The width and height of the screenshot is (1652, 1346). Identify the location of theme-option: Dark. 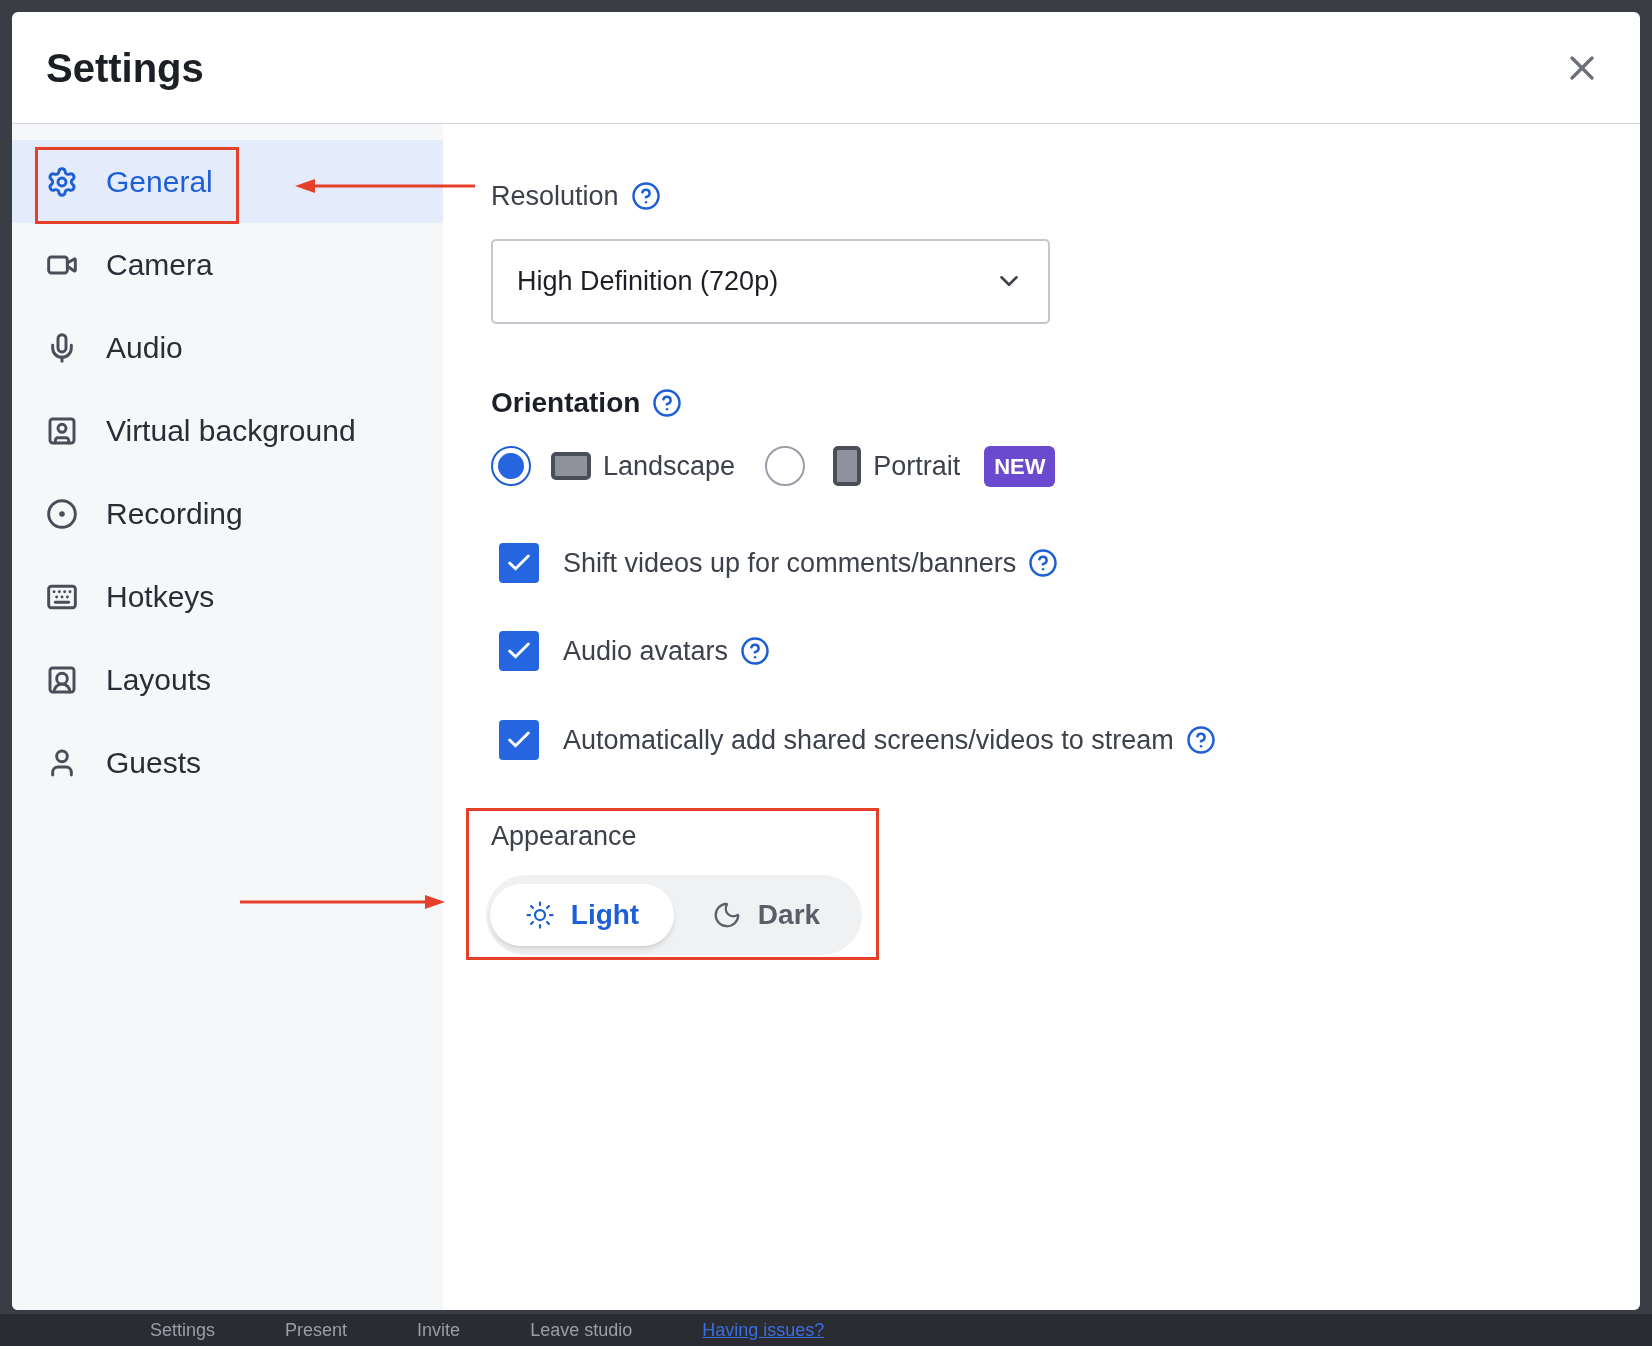
(766, 914).